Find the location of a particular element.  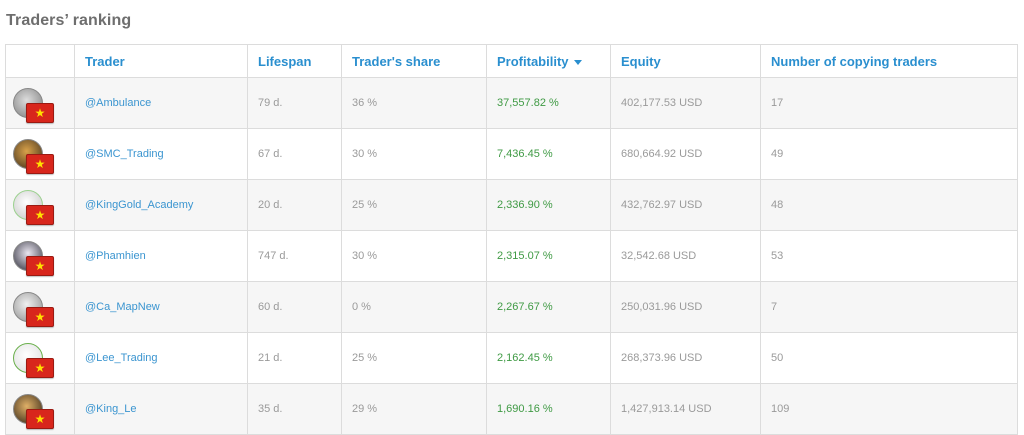

lifespan-cell: 35 d. is located at coordinates (294, 409).